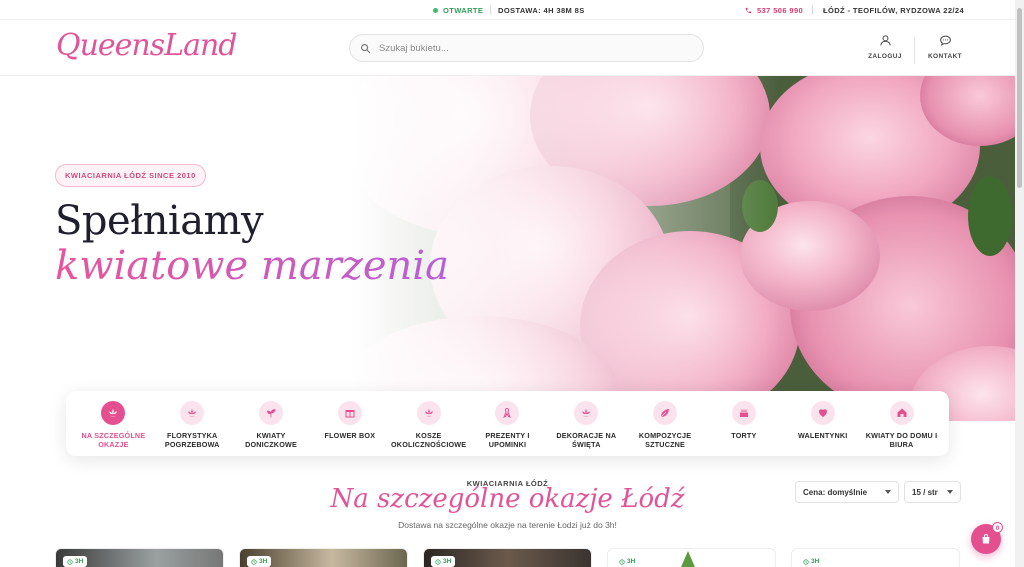  I want to click on category-valentines: WALENTYNKI, so click(822, 423).